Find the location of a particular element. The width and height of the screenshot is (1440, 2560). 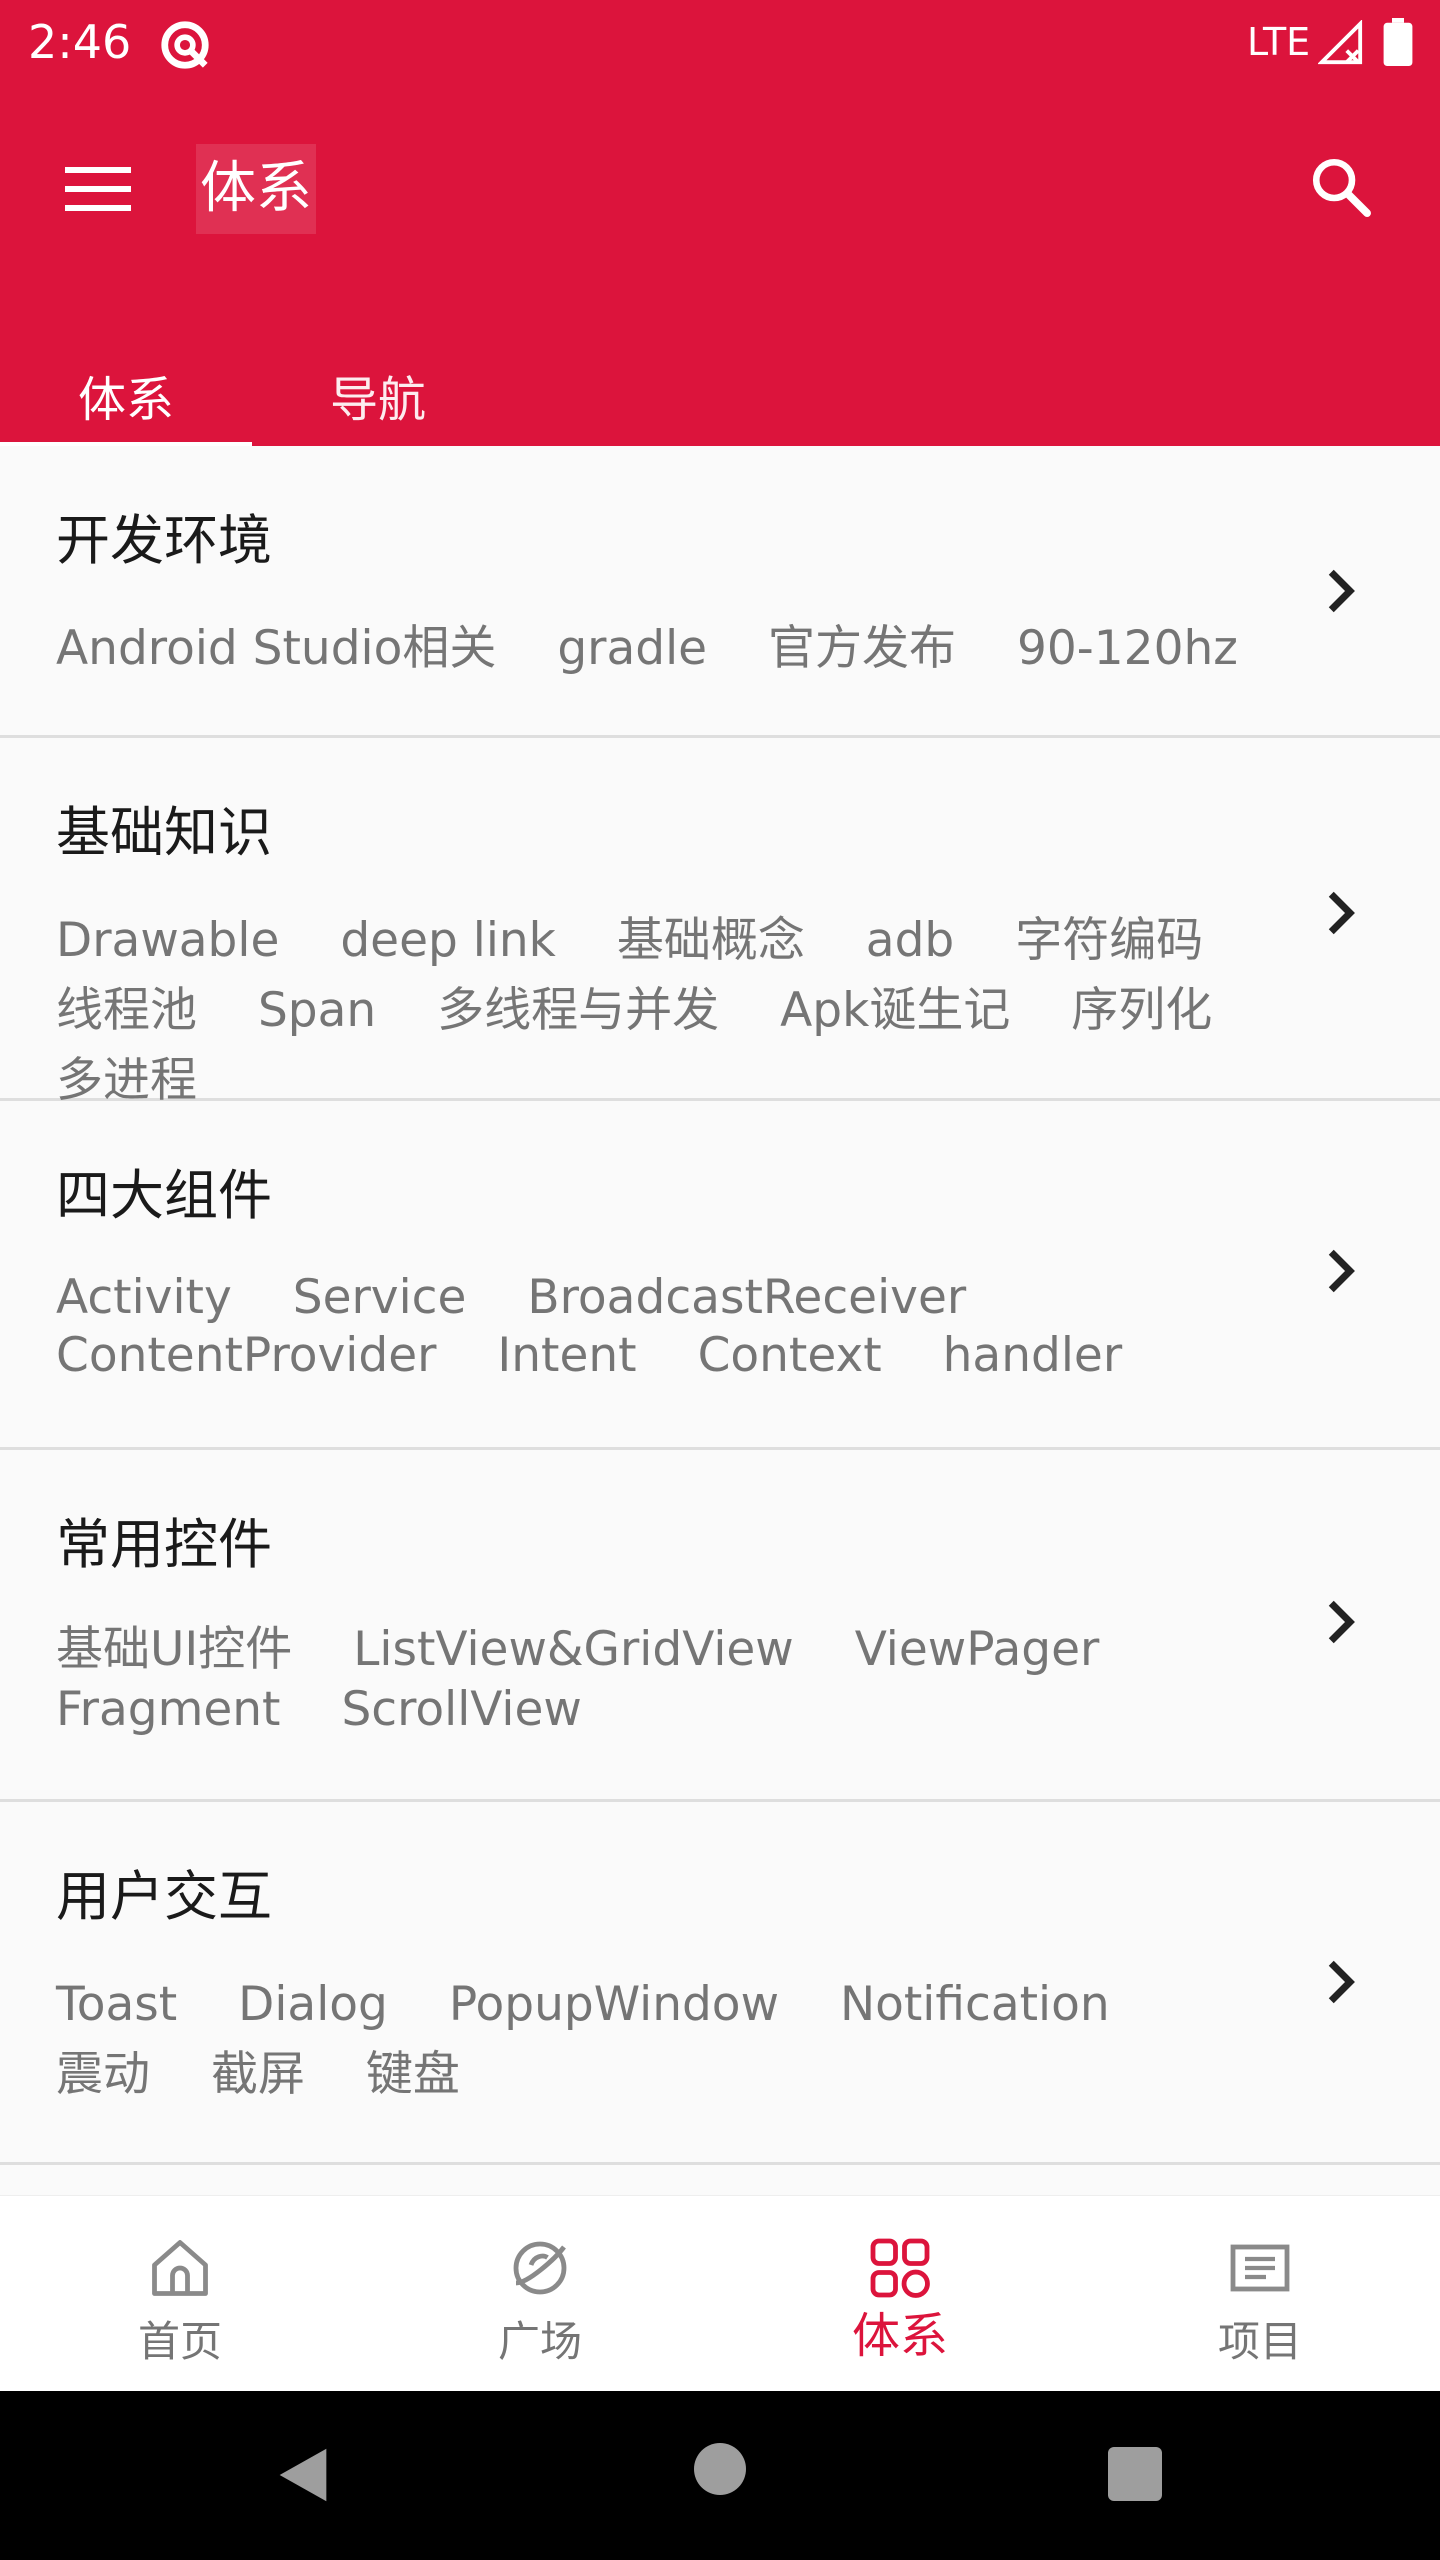

tag: 字符编码 is located at coordinates (1109, 940).